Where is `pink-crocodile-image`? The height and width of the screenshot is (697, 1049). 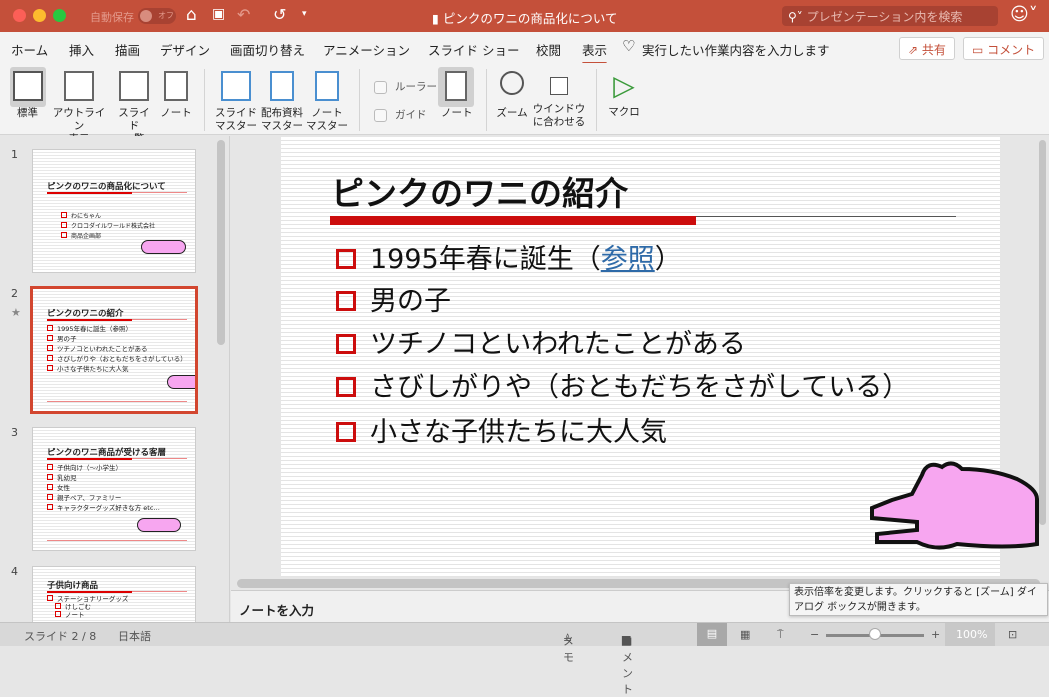
pink-crocodile-image is located at coordinates (952, 502).